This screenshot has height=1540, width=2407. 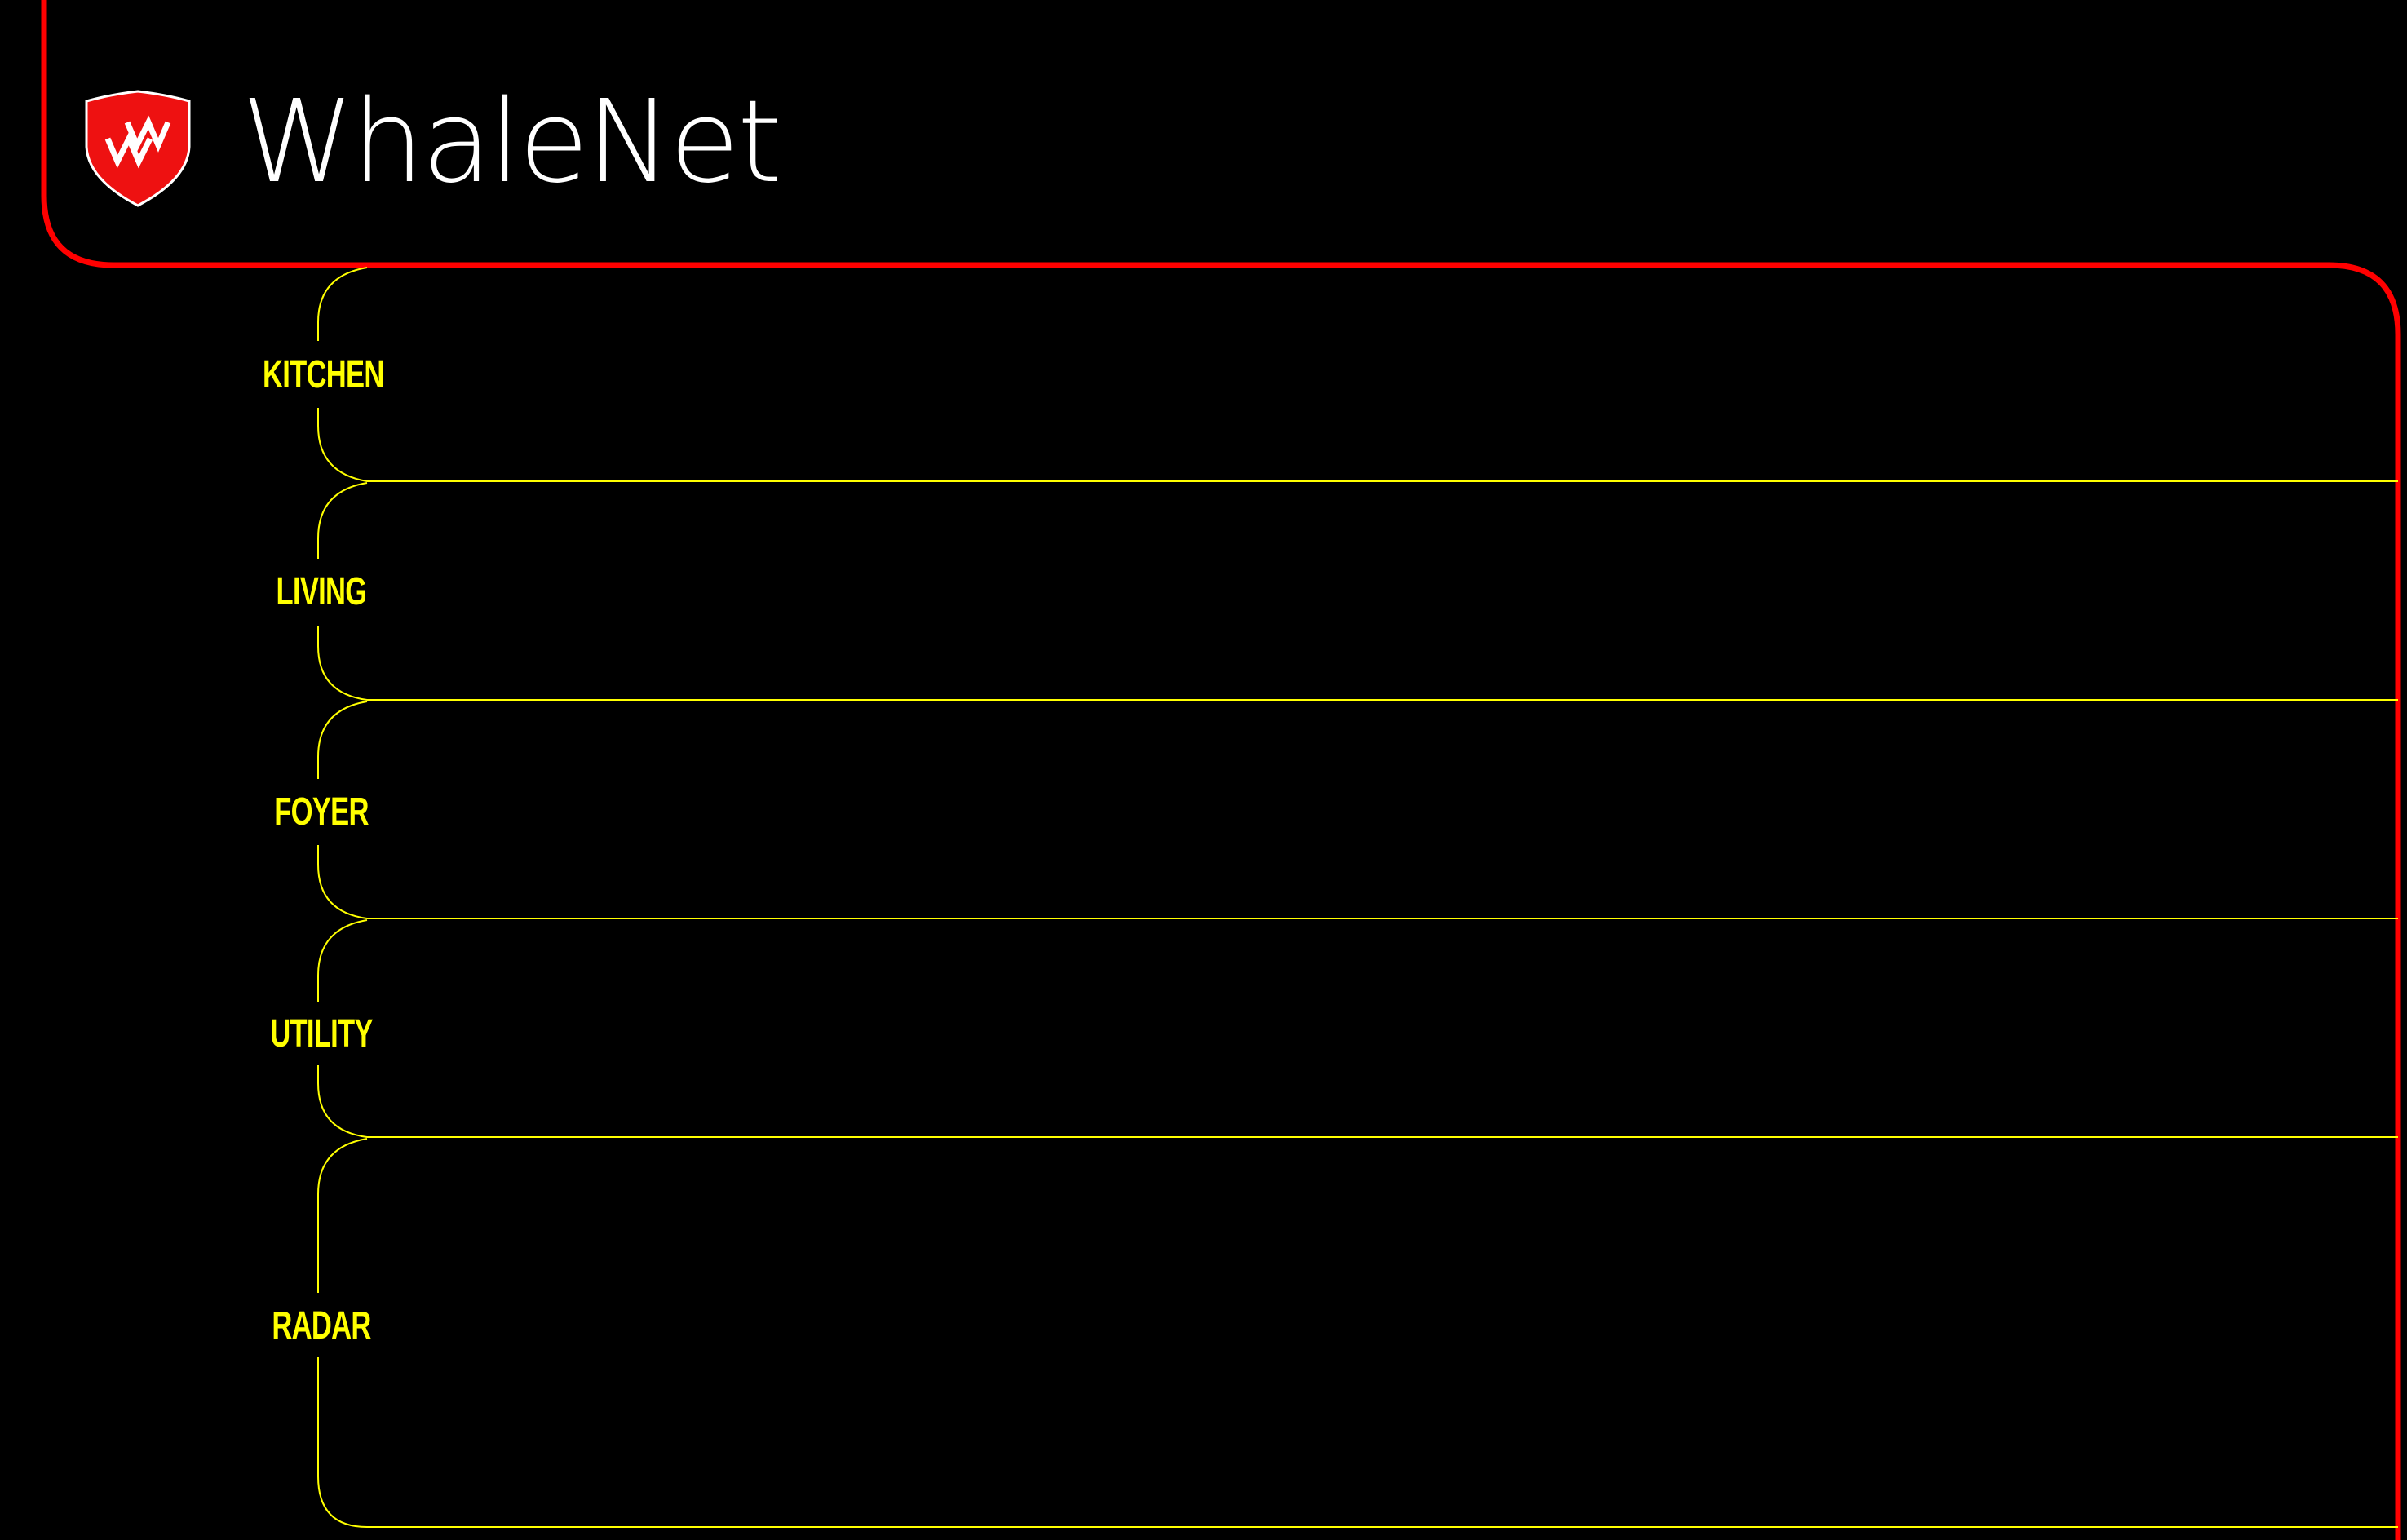 What do you see at coordinates (1386, 1028) in the screenshot?
I see `room-panel-utility` at bounding box center [1386, 1028].